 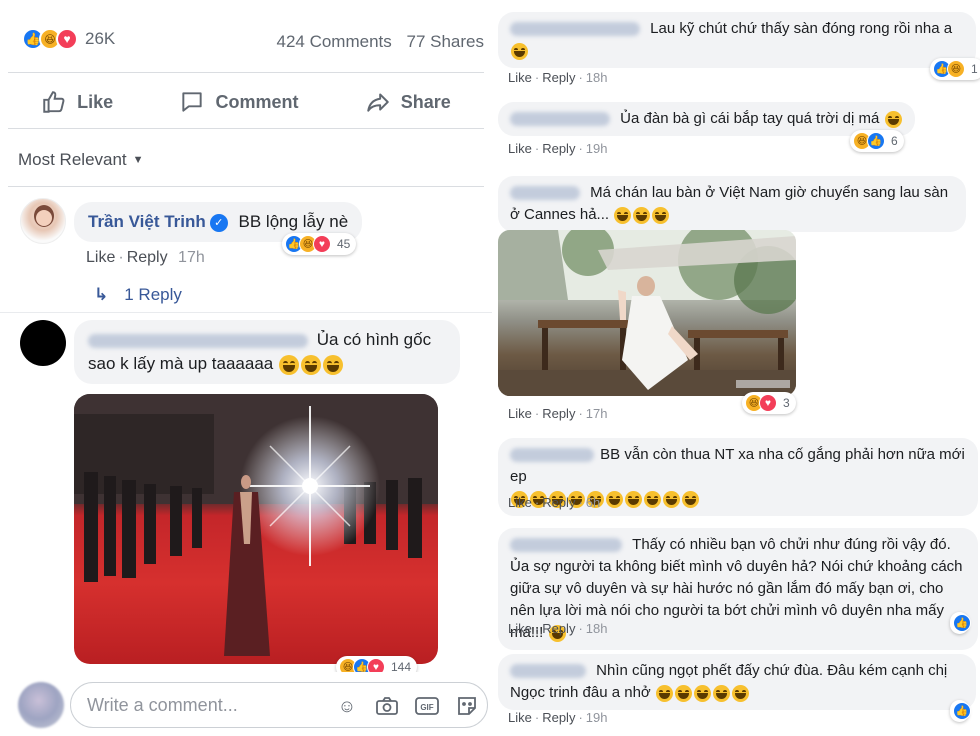 What do you see at coordinates (786, 403) in the screenshot?
I see `reaction-number: 3` at bounding box center [786, 403].